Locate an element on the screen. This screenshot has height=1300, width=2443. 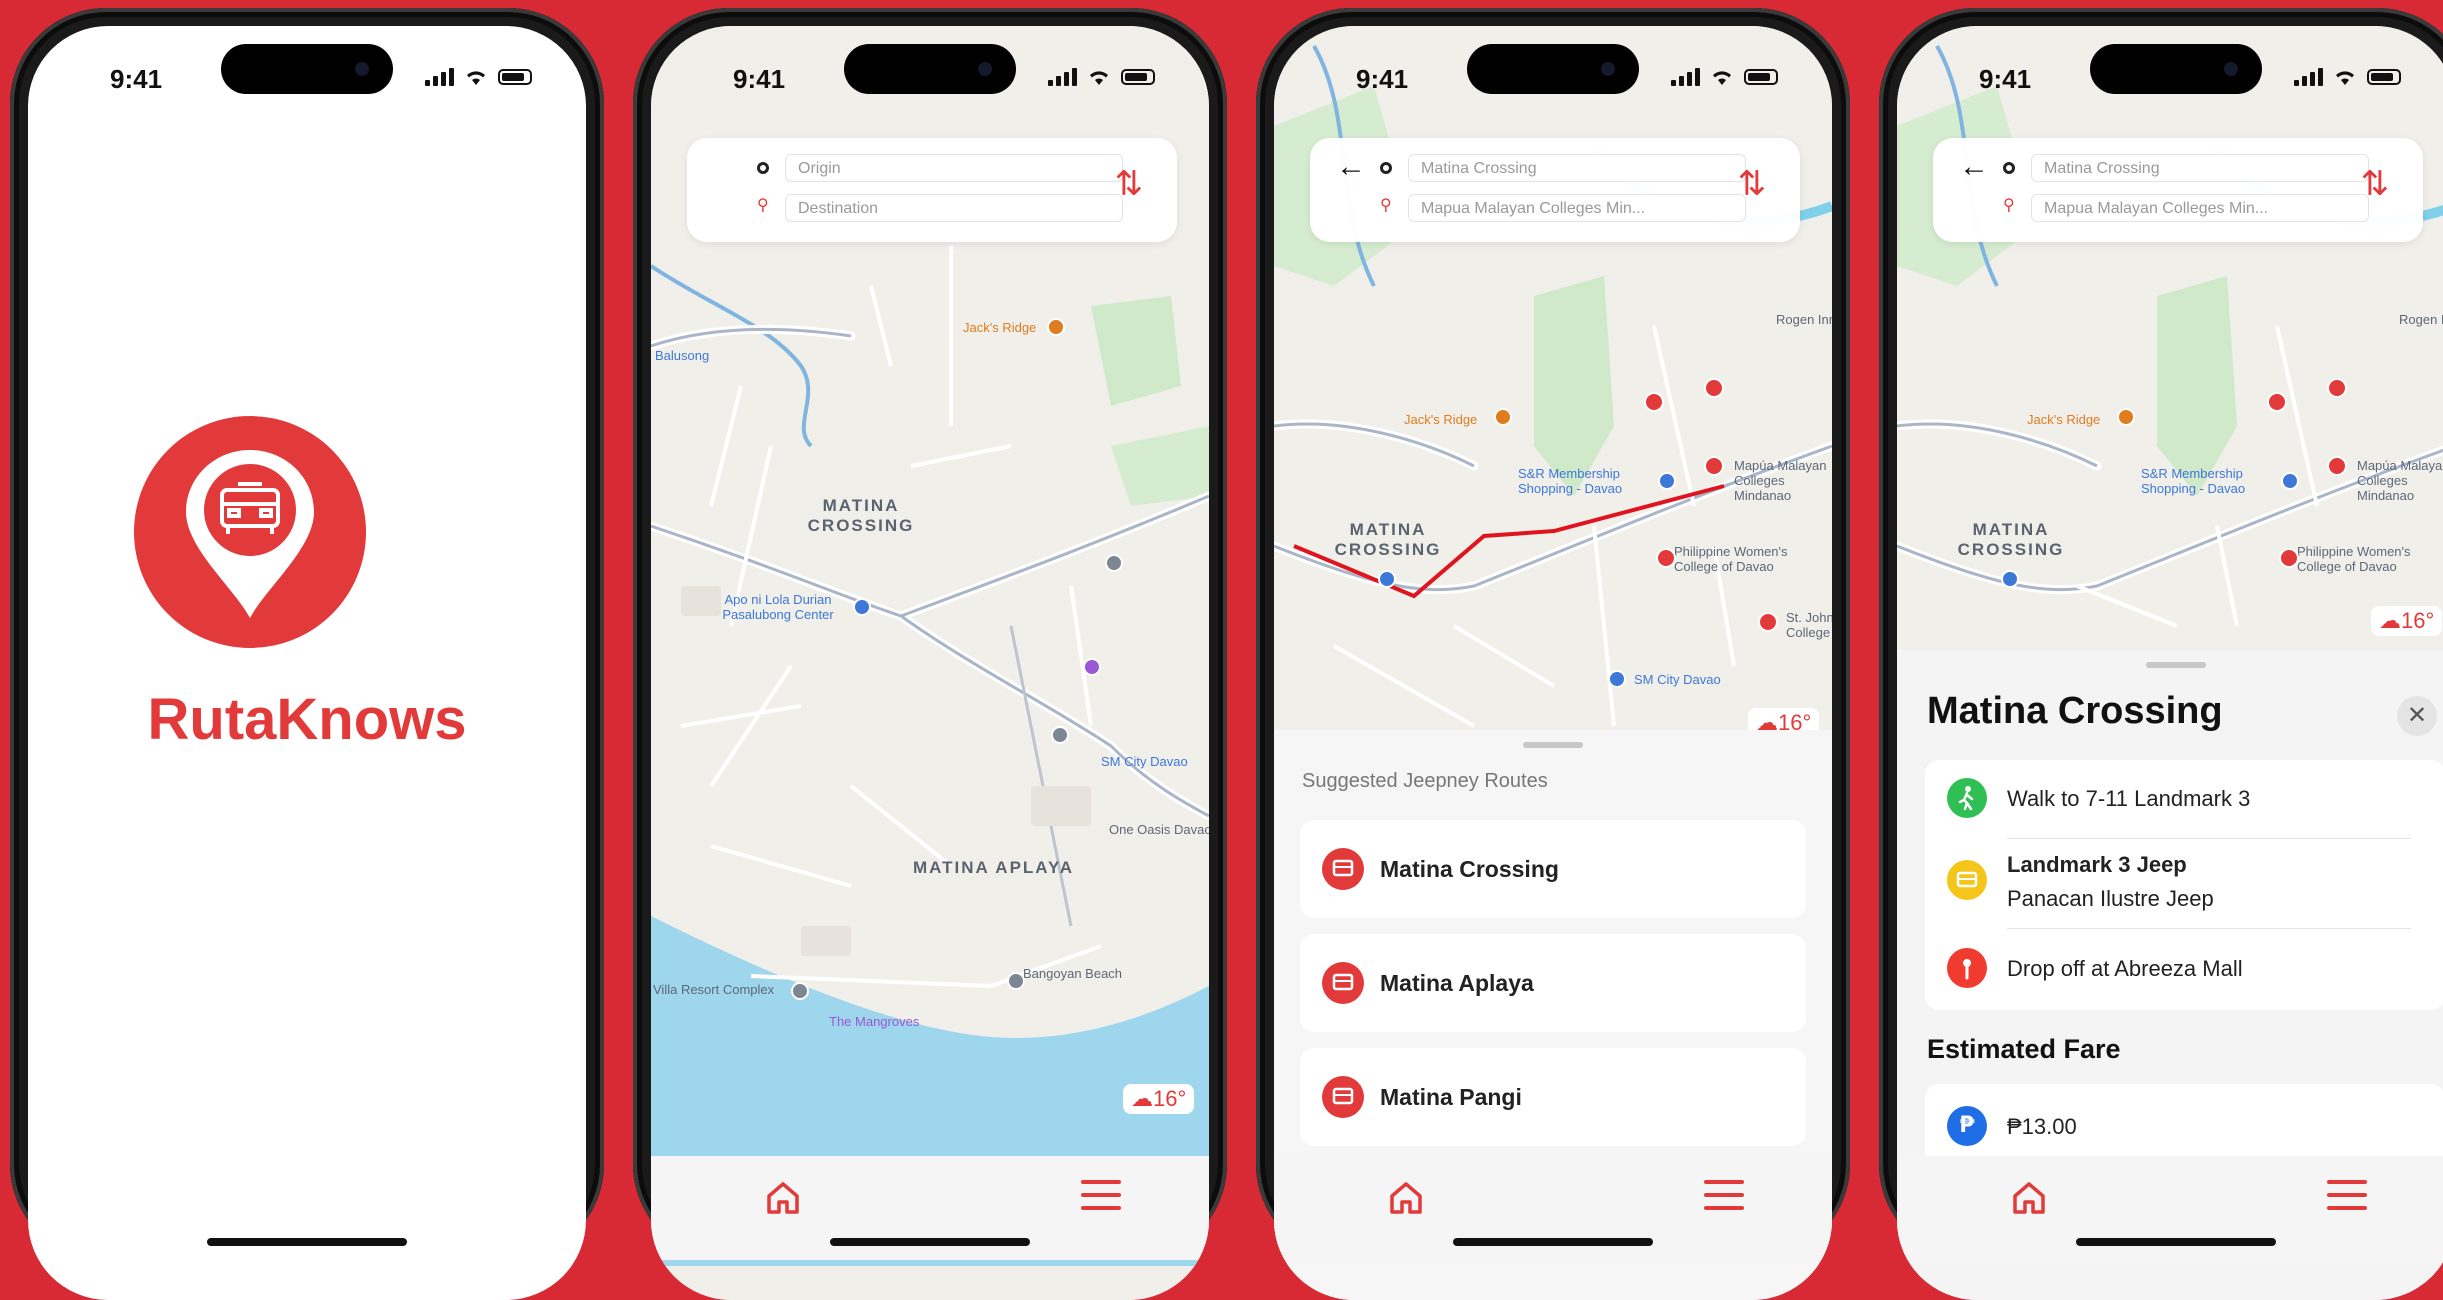
route-label: Matina Aplaya is located at coordinates (1457, 983).